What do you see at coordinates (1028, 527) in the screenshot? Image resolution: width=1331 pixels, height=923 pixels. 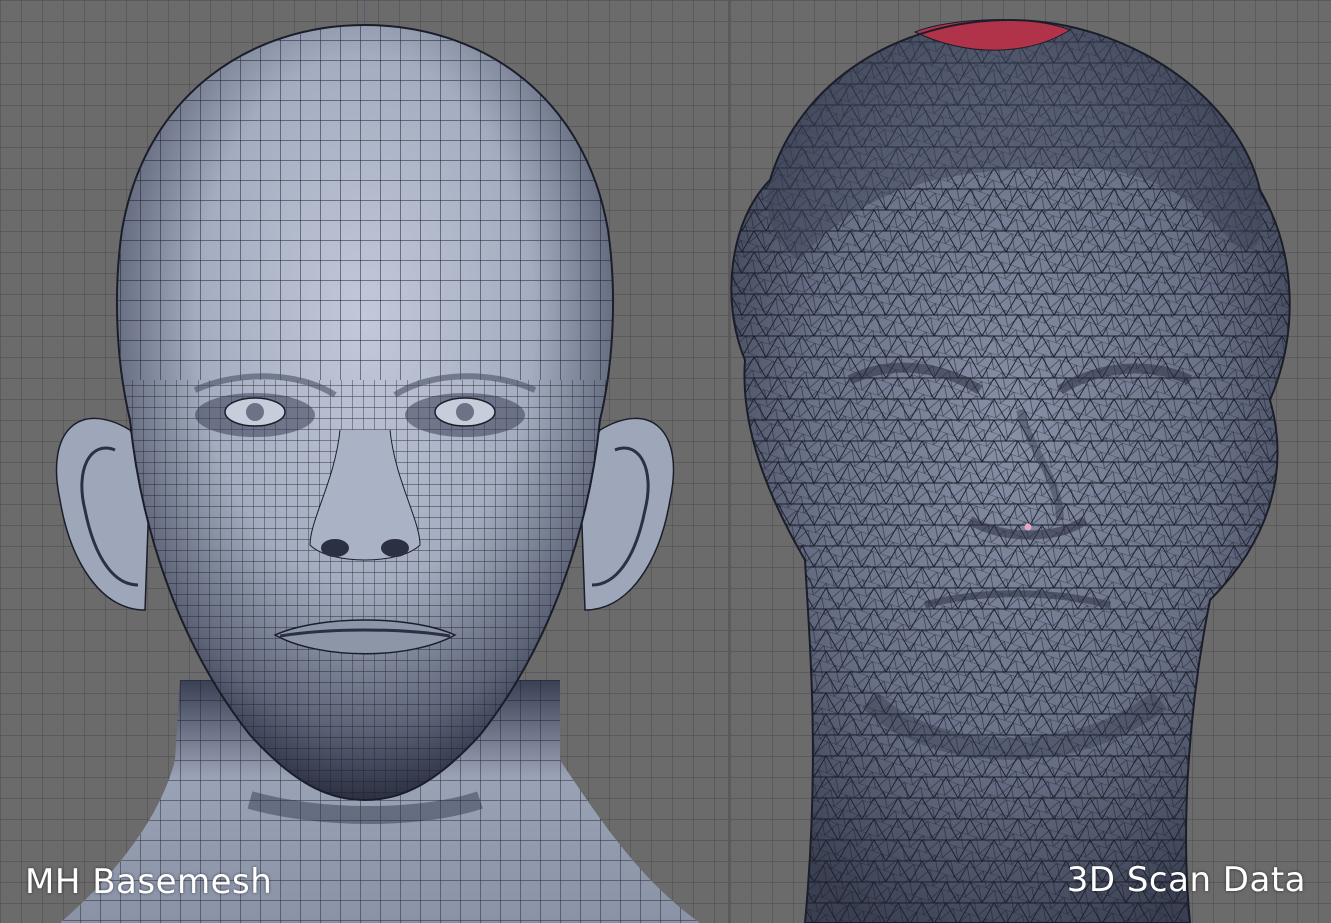 I see `scan-selected-vertex` at bounding box center [1028, 527].